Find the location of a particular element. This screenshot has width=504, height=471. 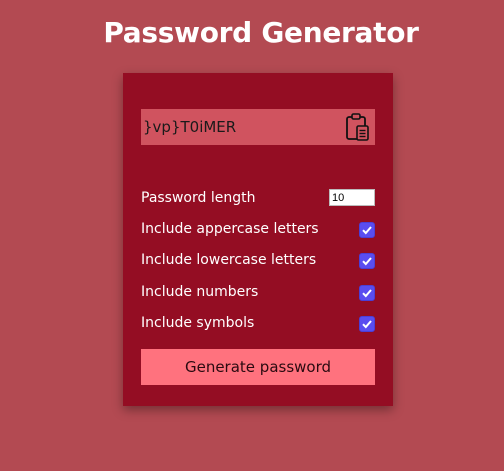

numbers-checkbox is located at coordinates (367, 293).